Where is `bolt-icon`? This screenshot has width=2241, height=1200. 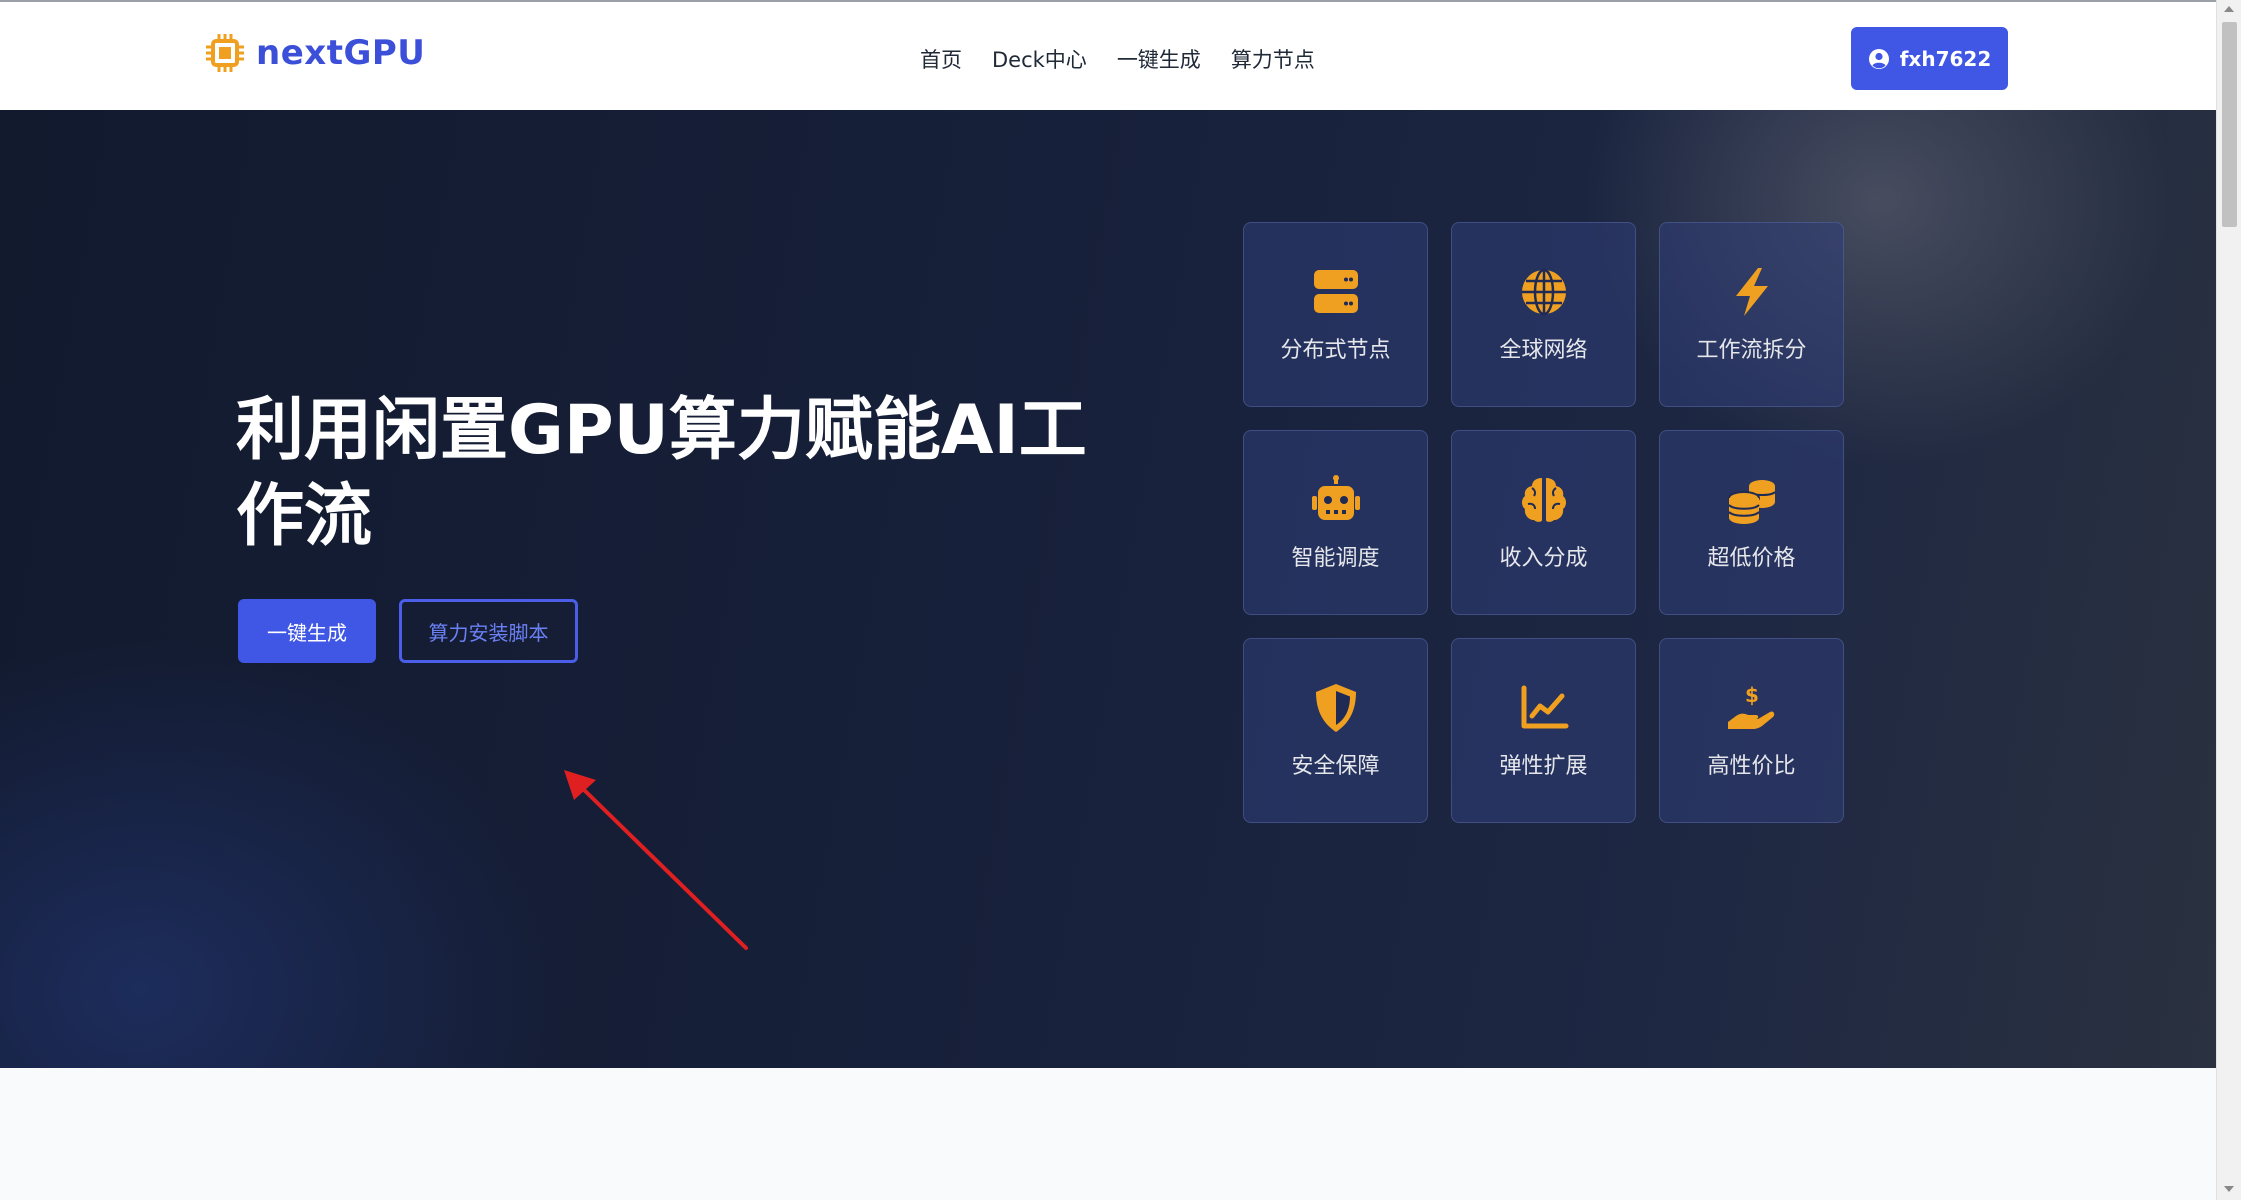 bolt-icon is located at coordinates (1751, 291).